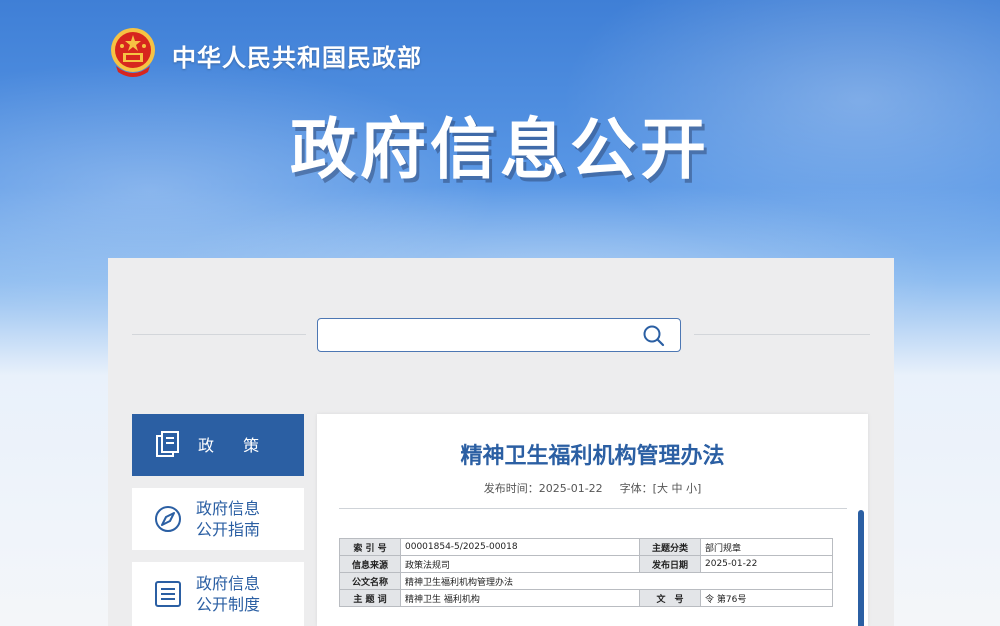 This screenshot has width=1000, height=626. Describe the element at coordinates (520, 564) in the screenshot. I see `table-value: 政策法规司` at that location.